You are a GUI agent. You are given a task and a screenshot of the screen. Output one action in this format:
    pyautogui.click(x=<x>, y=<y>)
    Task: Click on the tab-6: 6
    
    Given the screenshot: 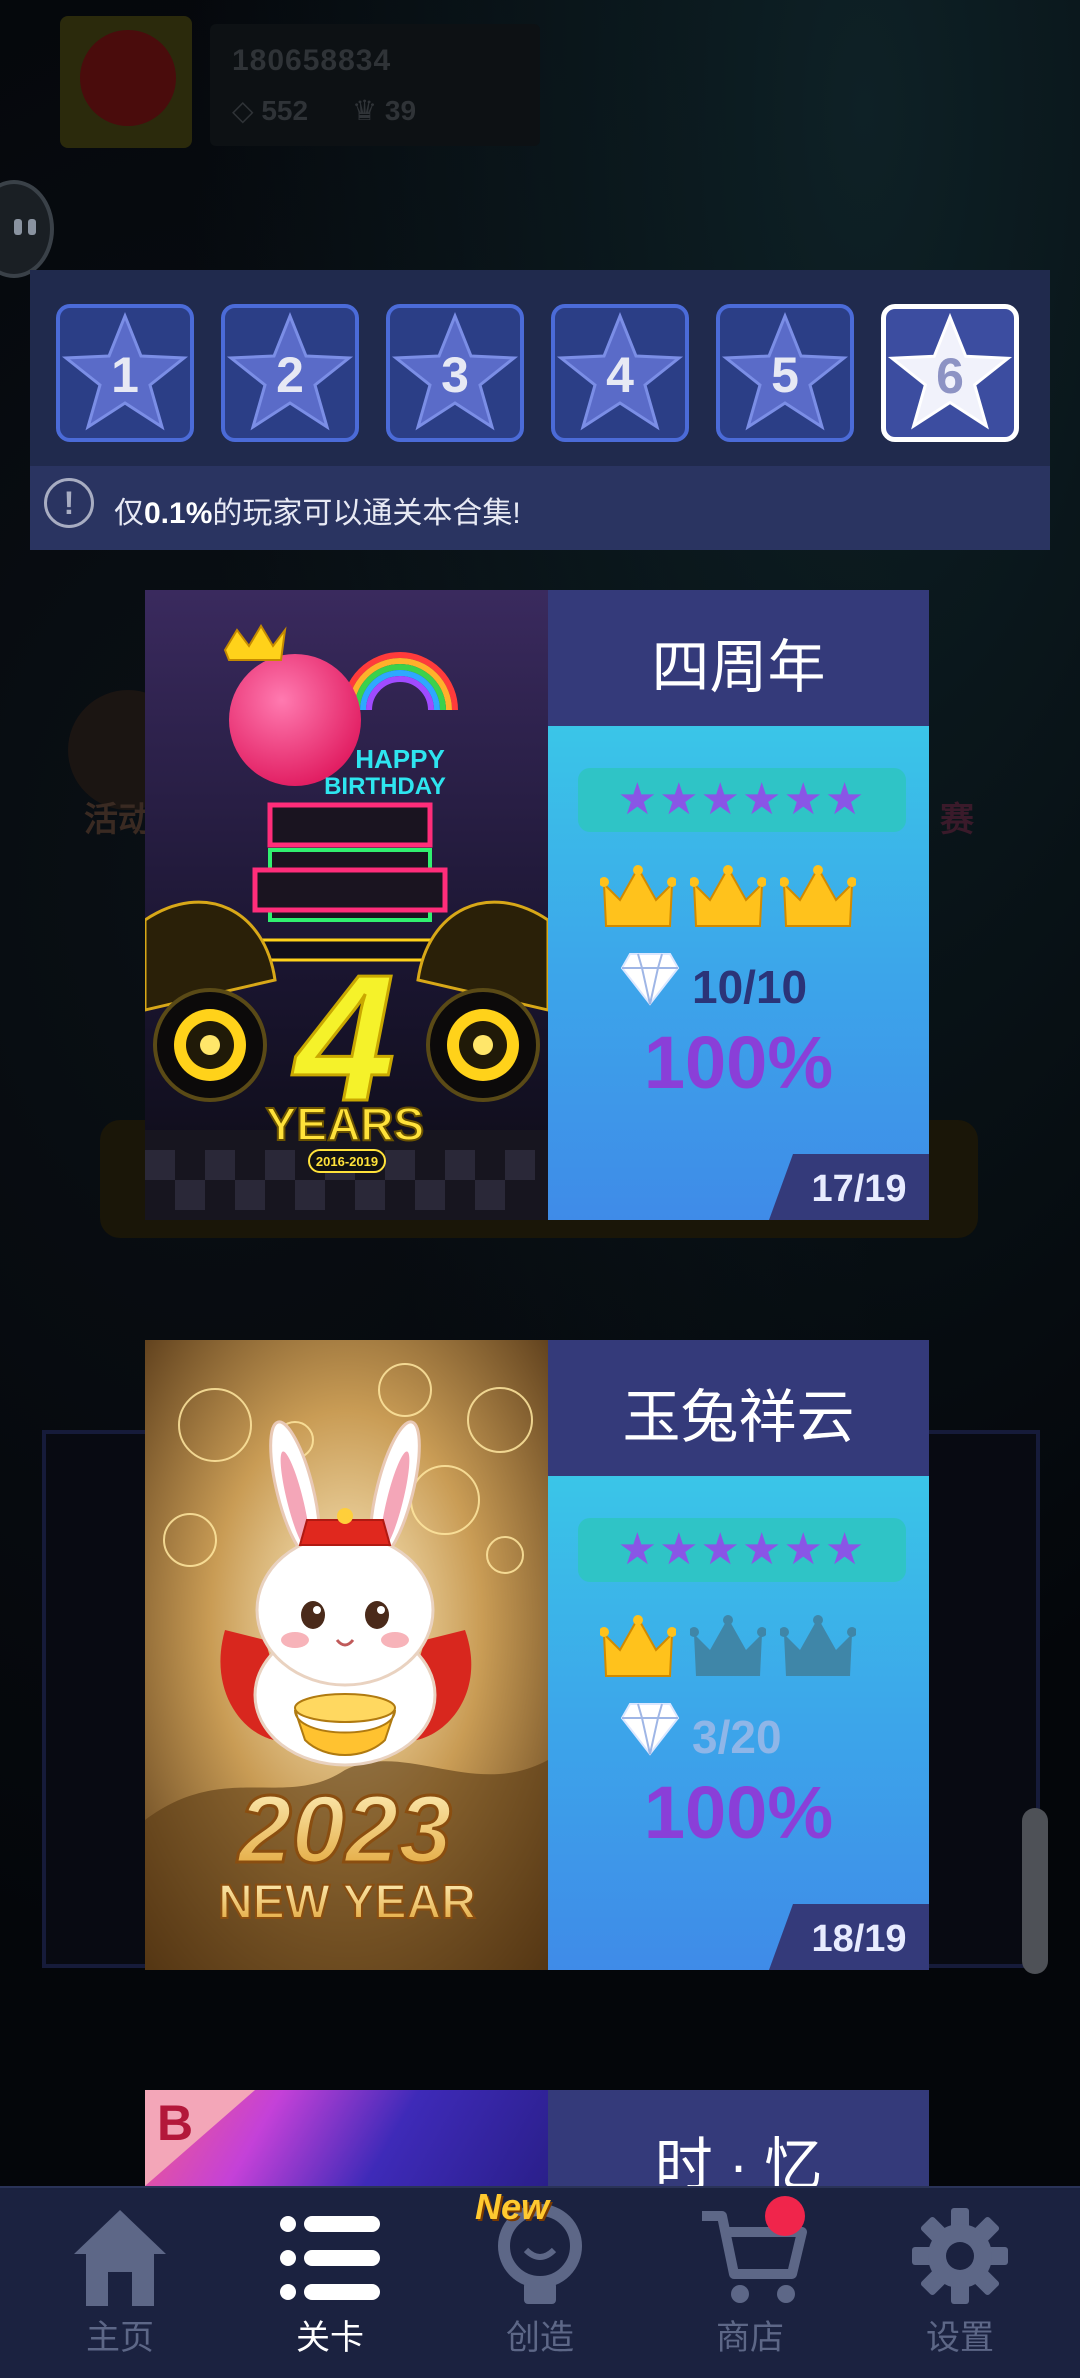 What is the action you would take?
    pyautogui.click(x=950, y=373)
    